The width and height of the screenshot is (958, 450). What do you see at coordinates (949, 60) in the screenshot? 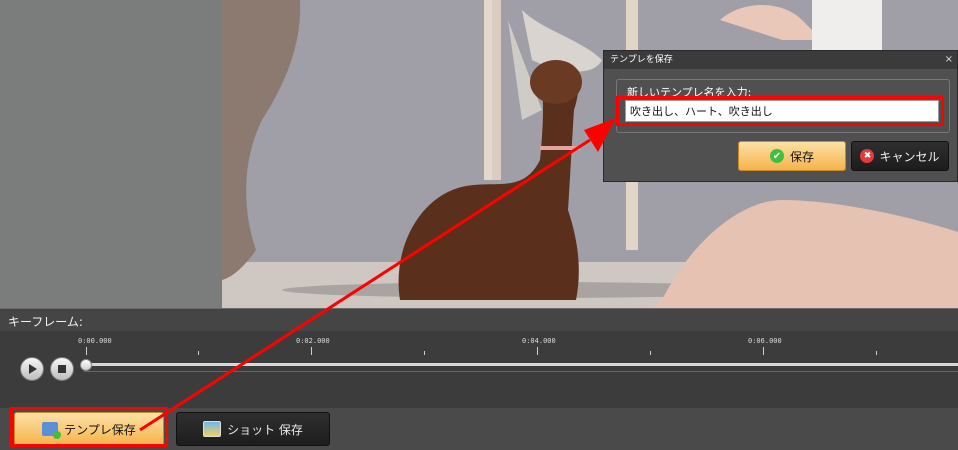
I see `close-icon: ×` at bounding box center [949, 60].